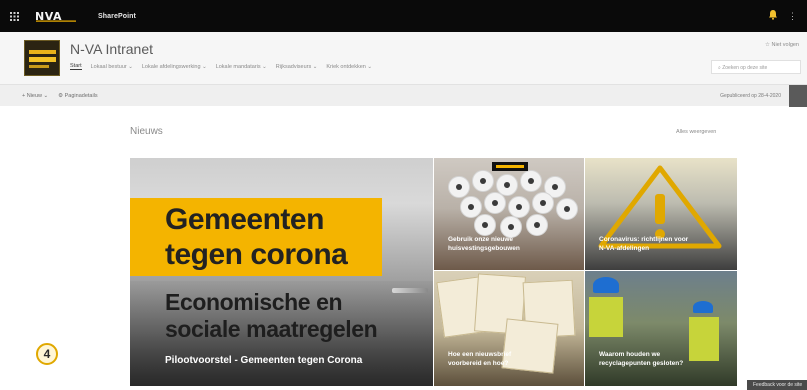 Image resolution: width=807 pixels, height=390 pixels. I want to click on tile-title-line: Hoe een nieuwsbrief, so click(480, 354).